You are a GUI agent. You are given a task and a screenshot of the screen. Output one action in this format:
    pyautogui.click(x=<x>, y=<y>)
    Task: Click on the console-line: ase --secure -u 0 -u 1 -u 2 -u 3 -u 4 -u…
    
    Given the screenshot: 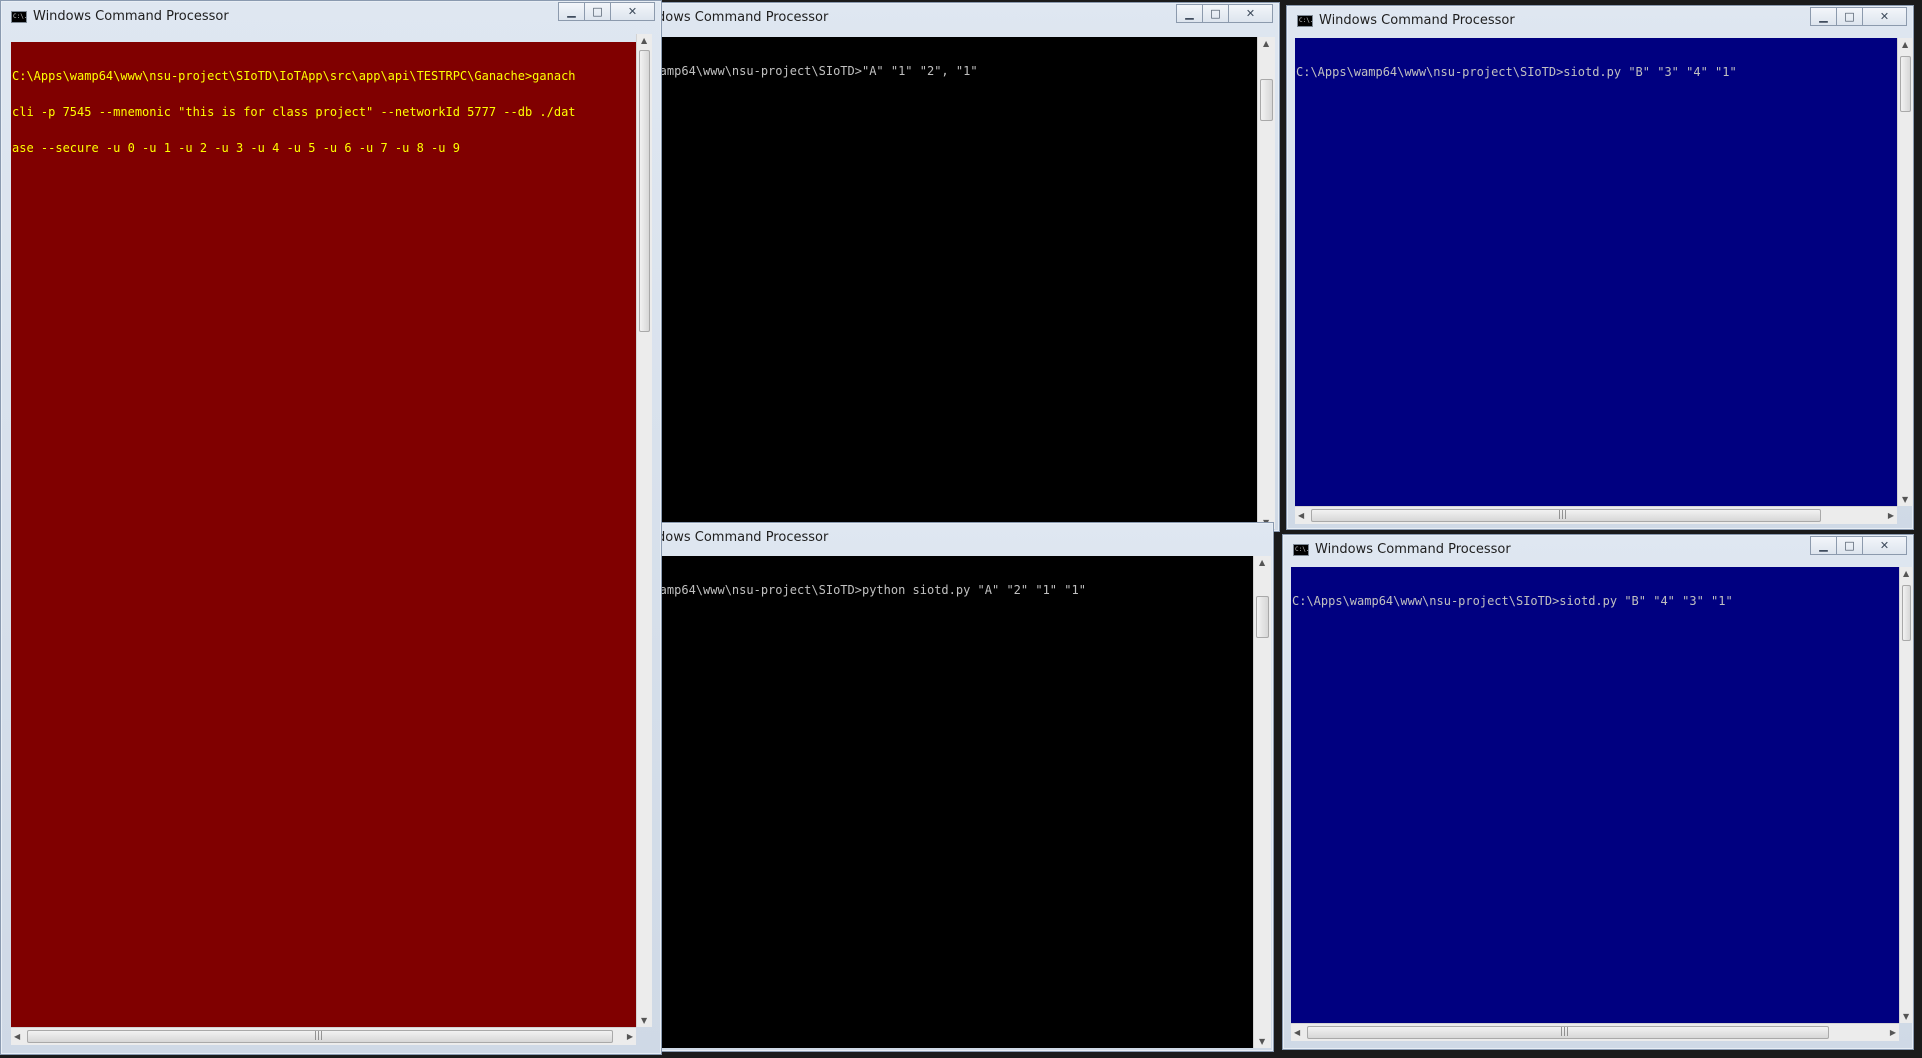 What is the action you would take?
    pyautogui.click(x=236, y=148)
    